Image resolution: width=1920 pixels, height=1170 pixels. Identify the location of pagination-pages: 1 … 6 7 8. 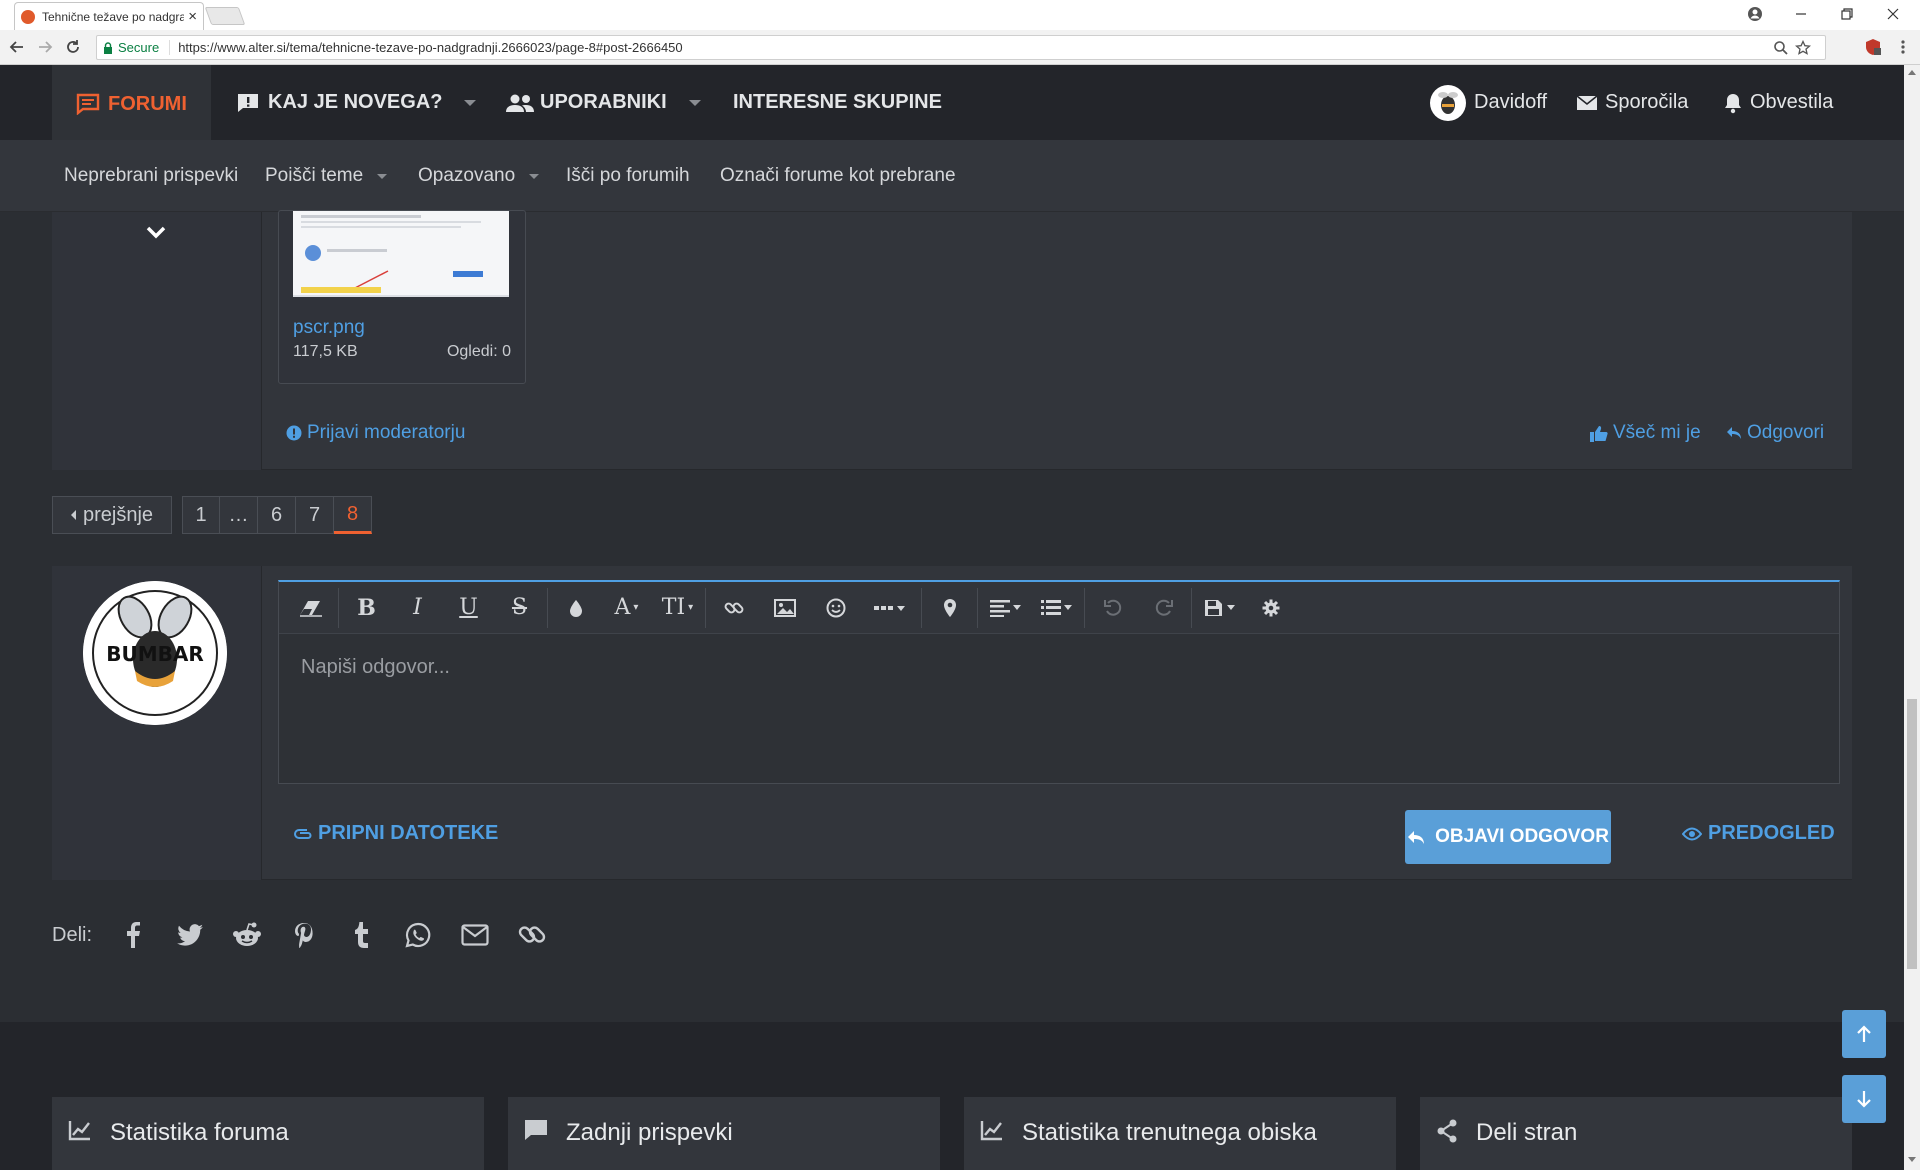
(277, 515).